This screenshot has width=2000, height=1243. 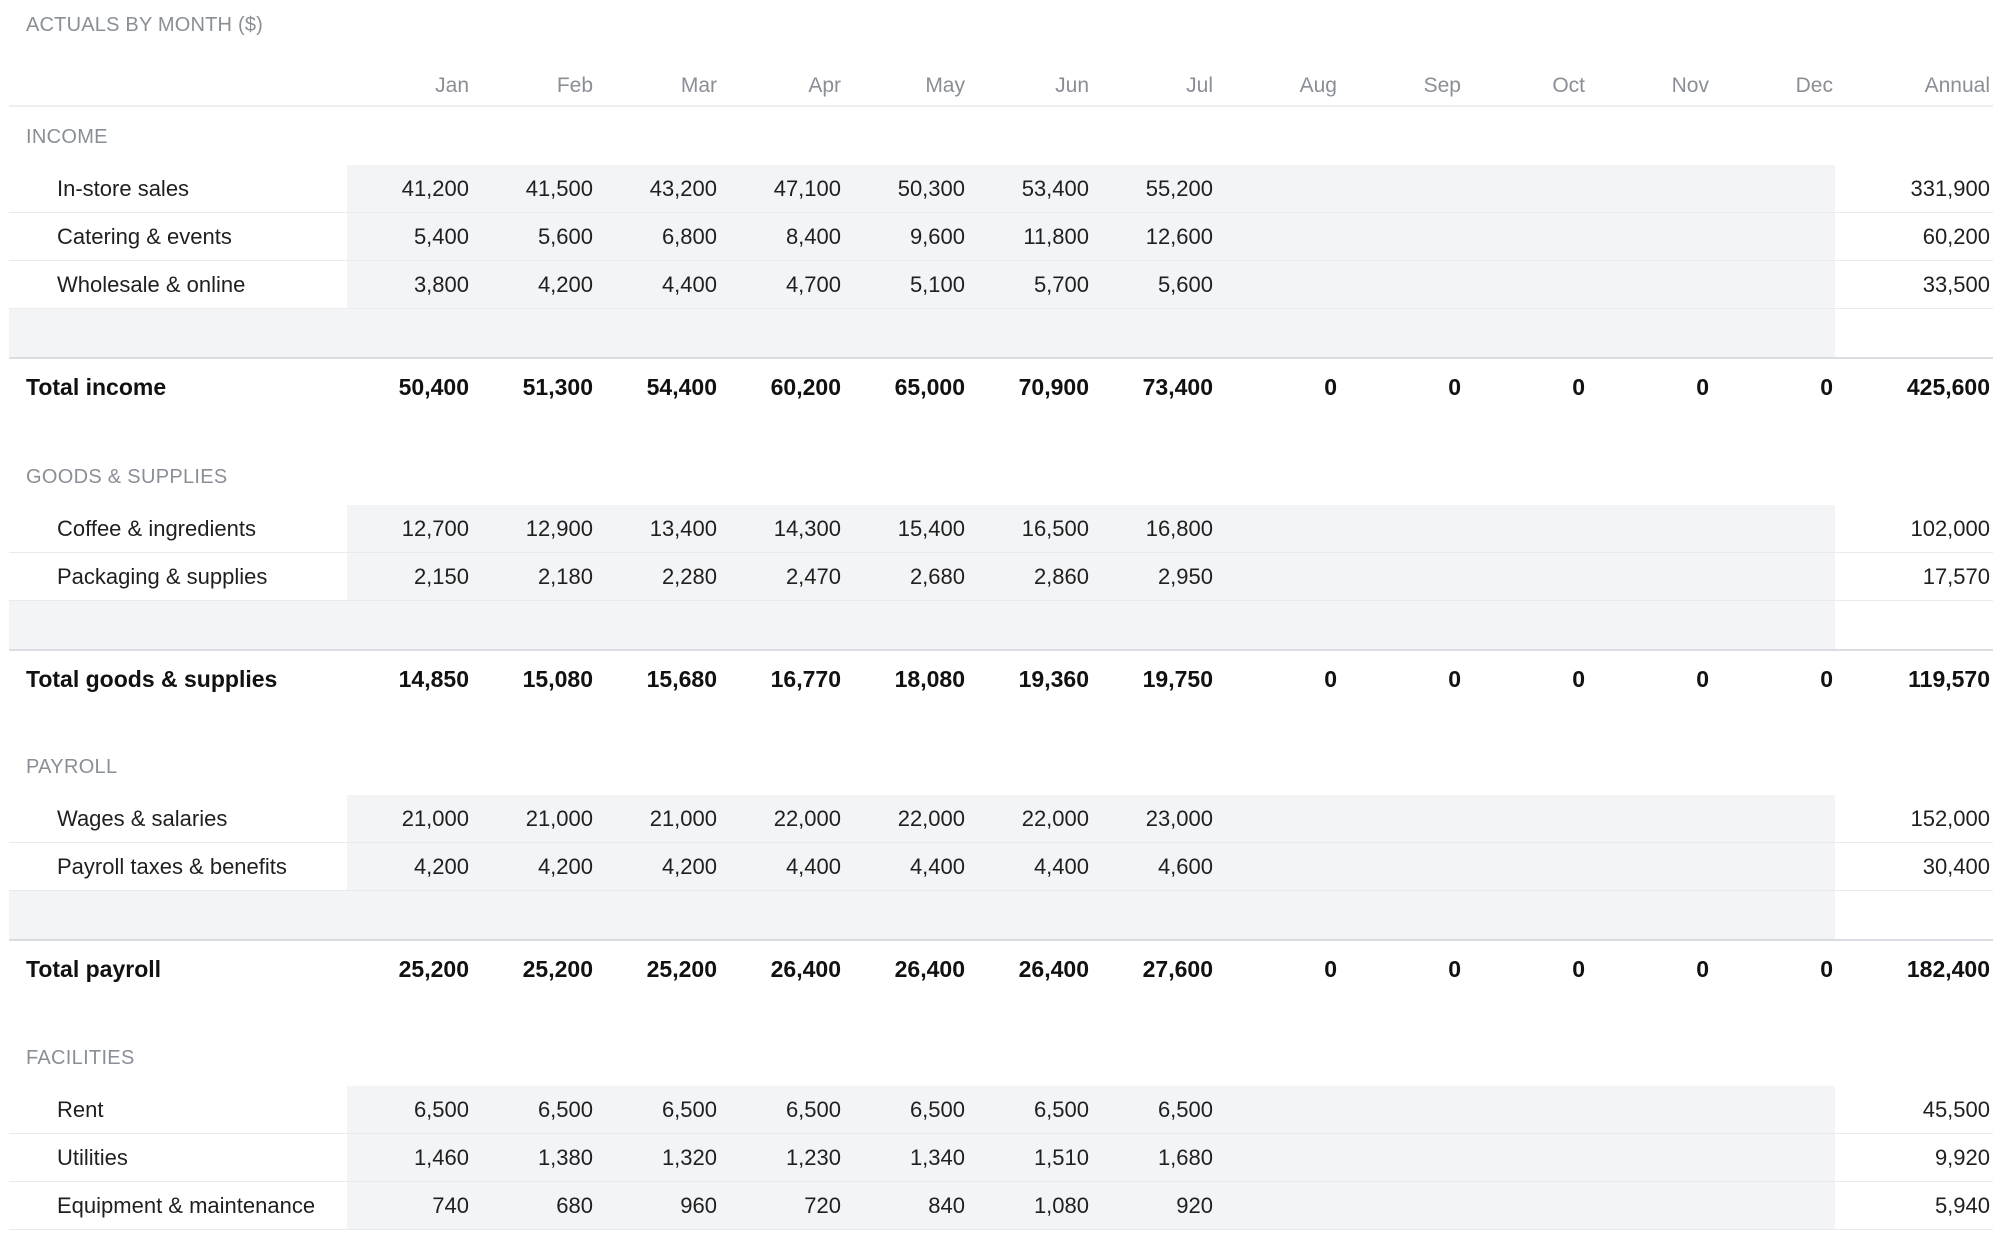 I want to click on cell-feb: 6,500, so click(x=538, y=1110).